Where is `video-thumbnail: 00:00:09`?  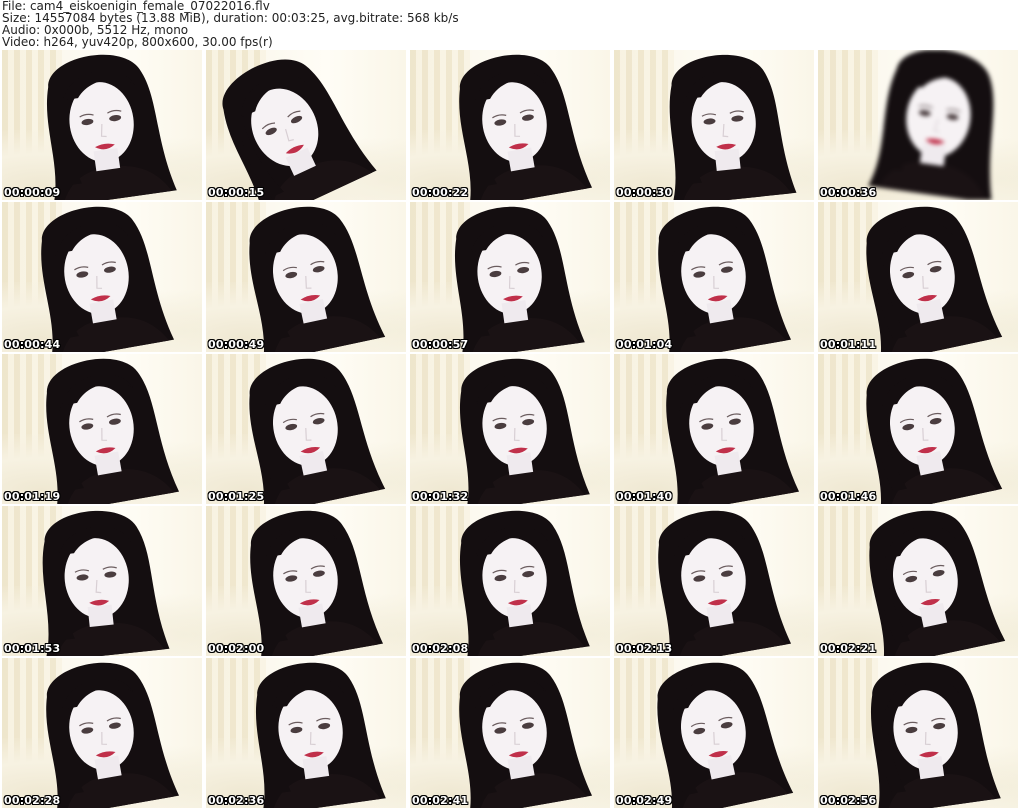
video-thumbnail: 00:00:09 is located at coordinates (102, 125).